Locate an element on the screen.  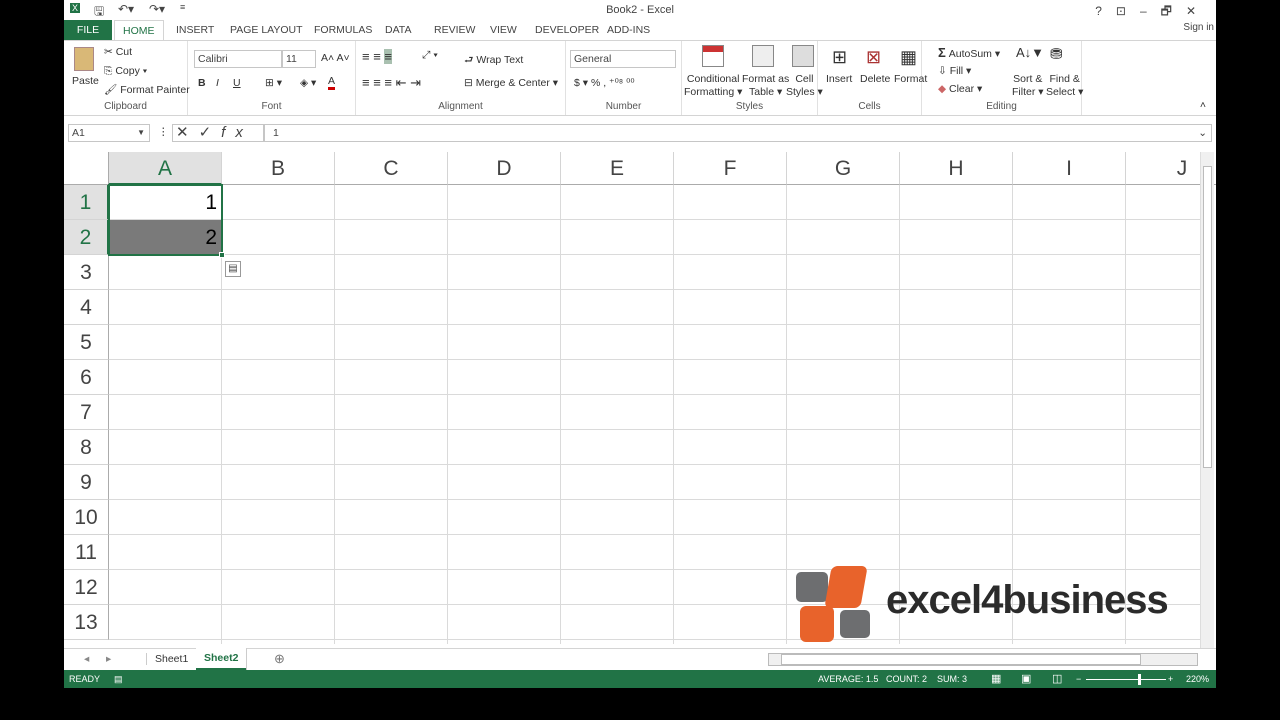
zoom-level: 220% is located at coordinates (1197, 679).